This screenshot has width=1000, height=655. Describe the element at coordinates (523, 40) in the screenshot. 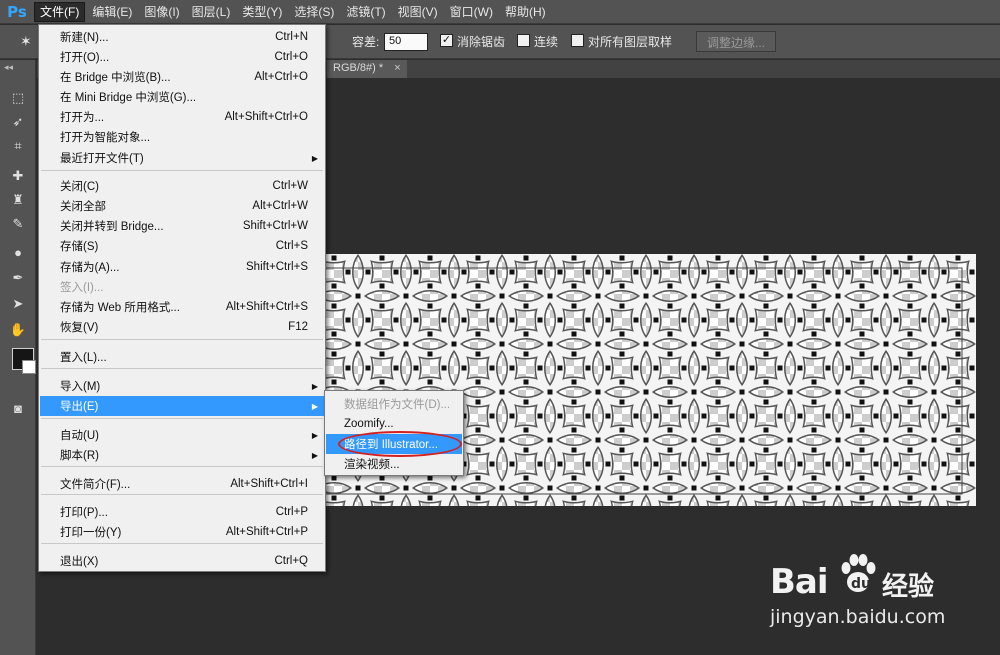

I see `contiguous-checkbox` at that location.